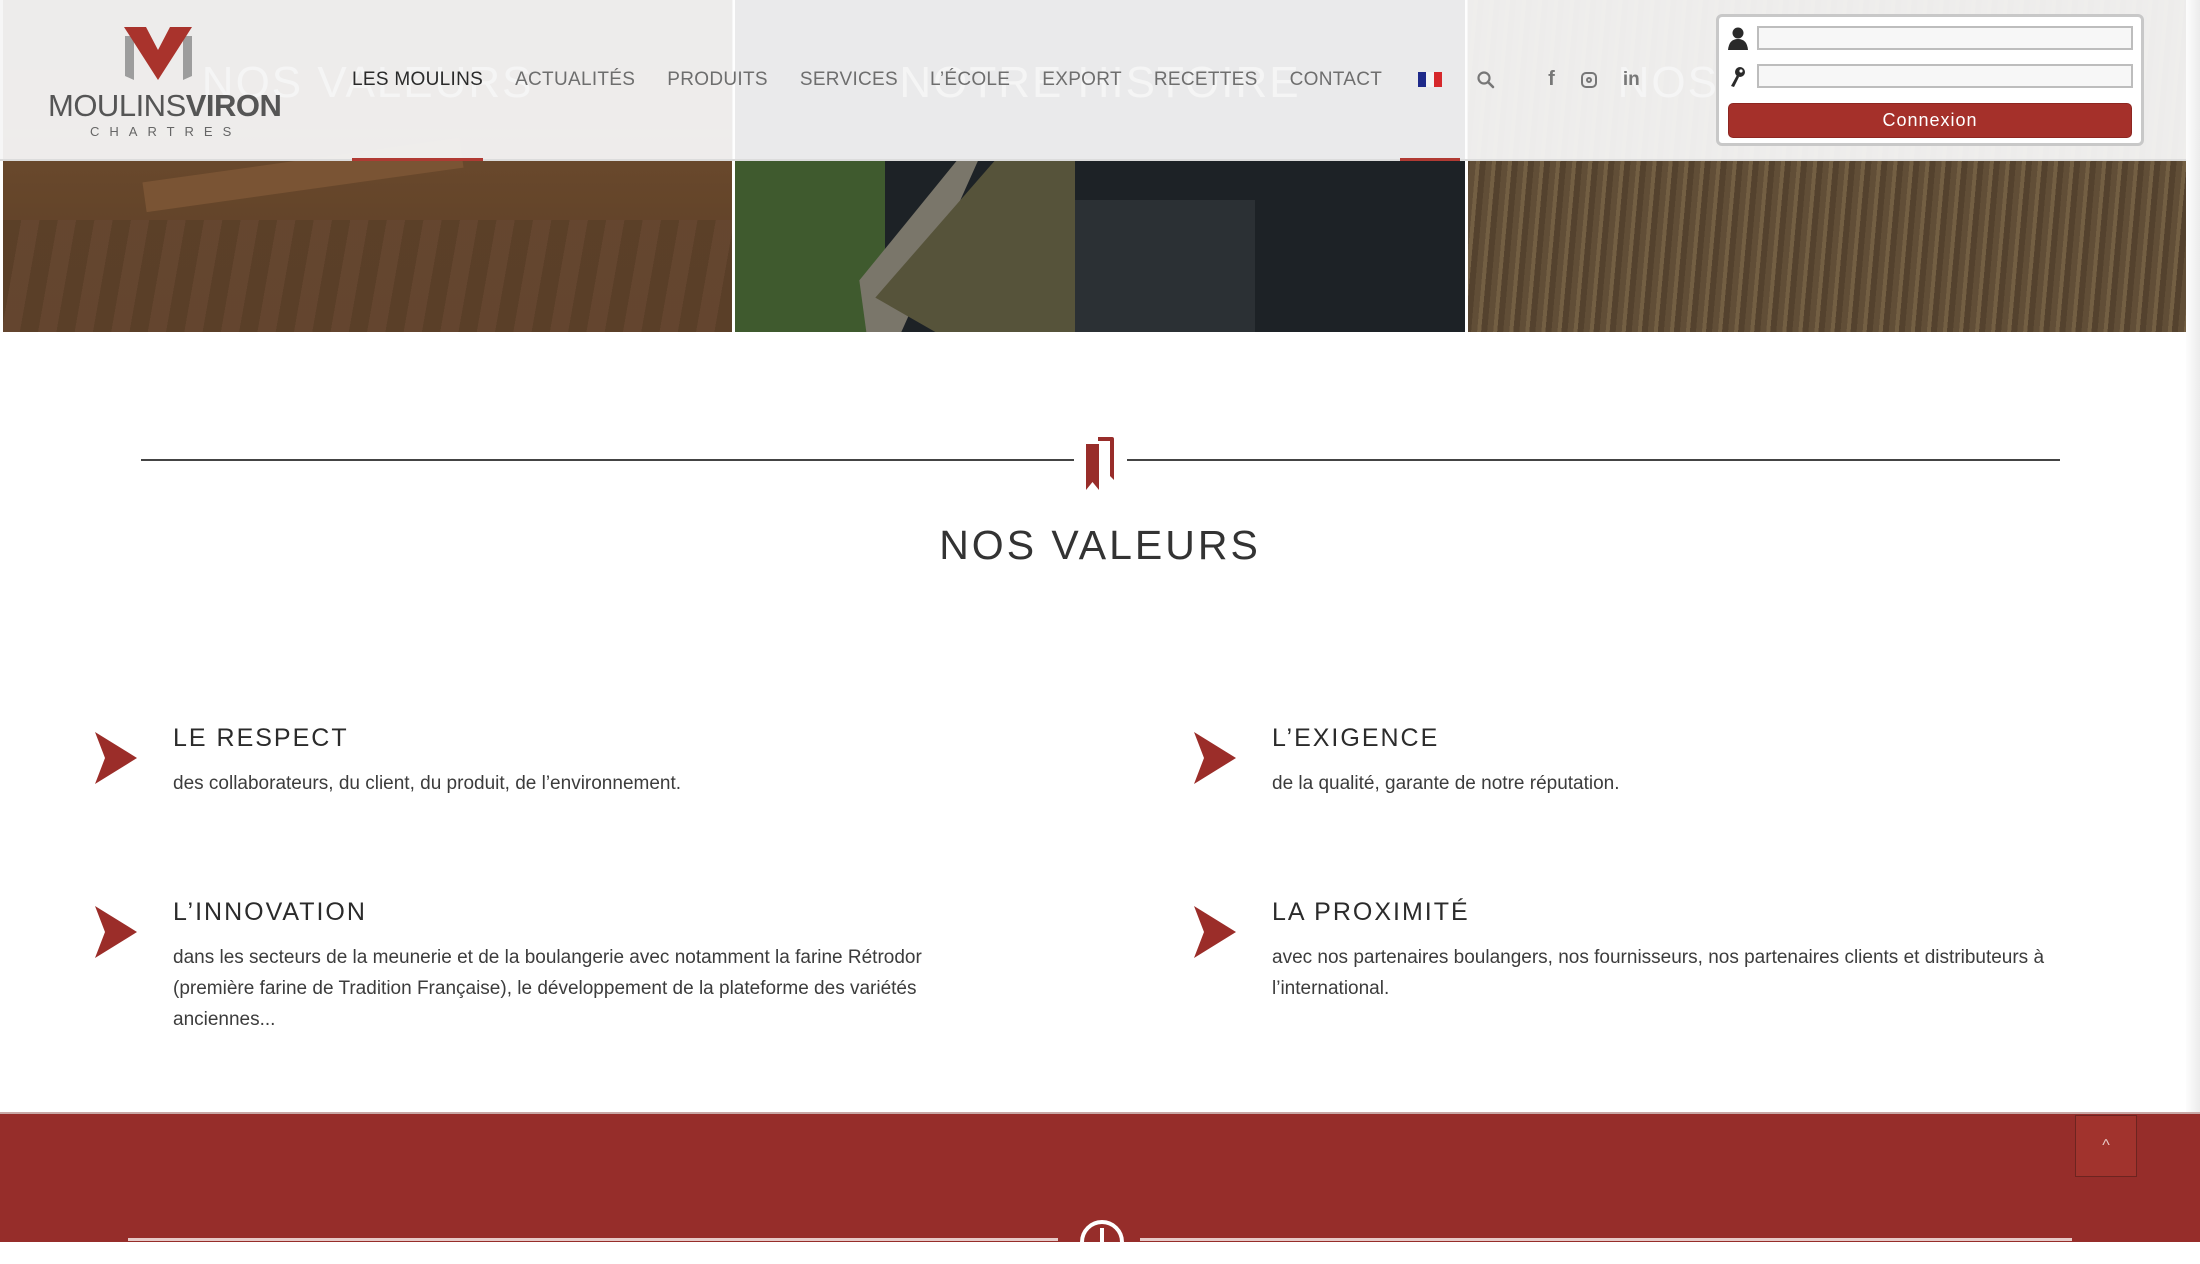 Image resolution: width=2200 pixels, height=1264 pixels. I want to click on username-input, so click(1945, 38).